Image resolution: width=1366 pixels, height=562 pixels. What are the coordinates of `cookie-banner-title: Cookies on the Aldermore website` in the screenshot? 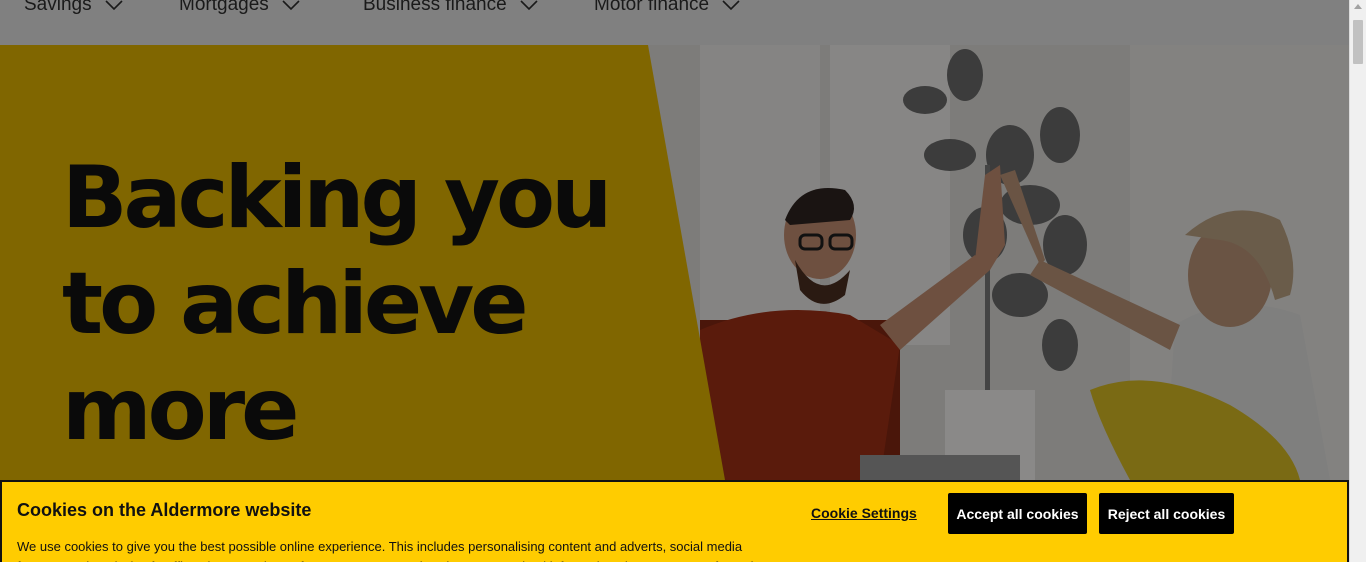 It's located at (164, 510).